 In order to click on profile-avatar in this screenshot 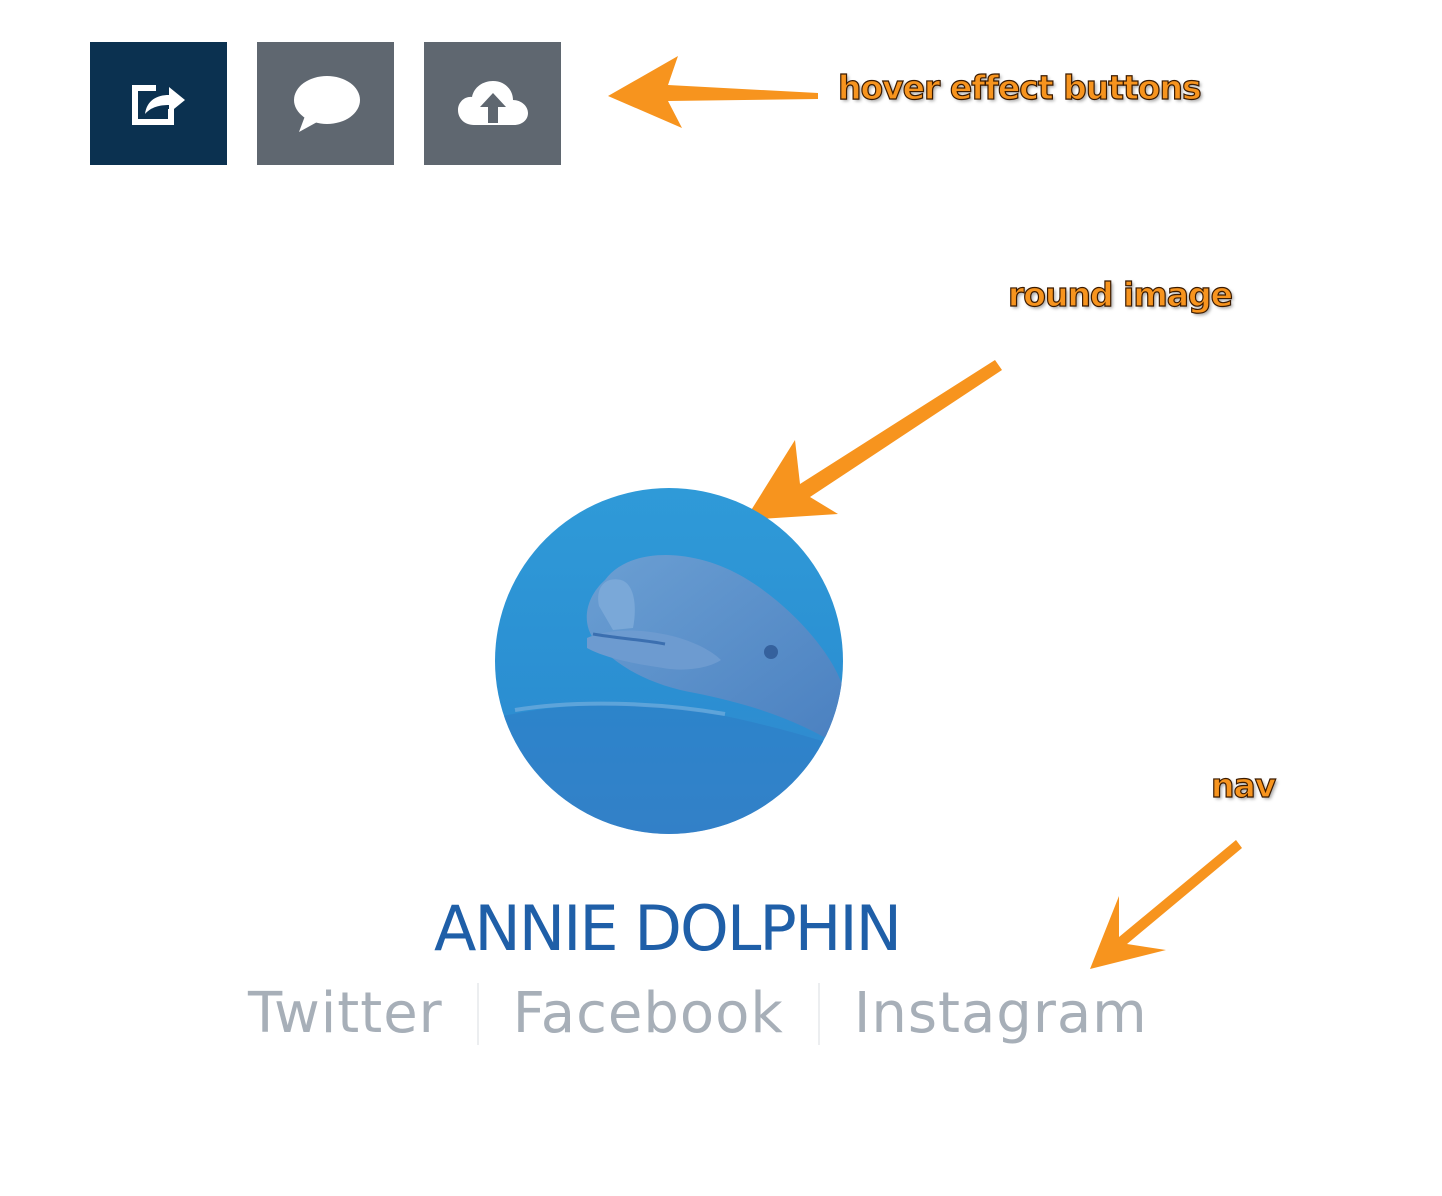, I will do `click(669, 661)`.